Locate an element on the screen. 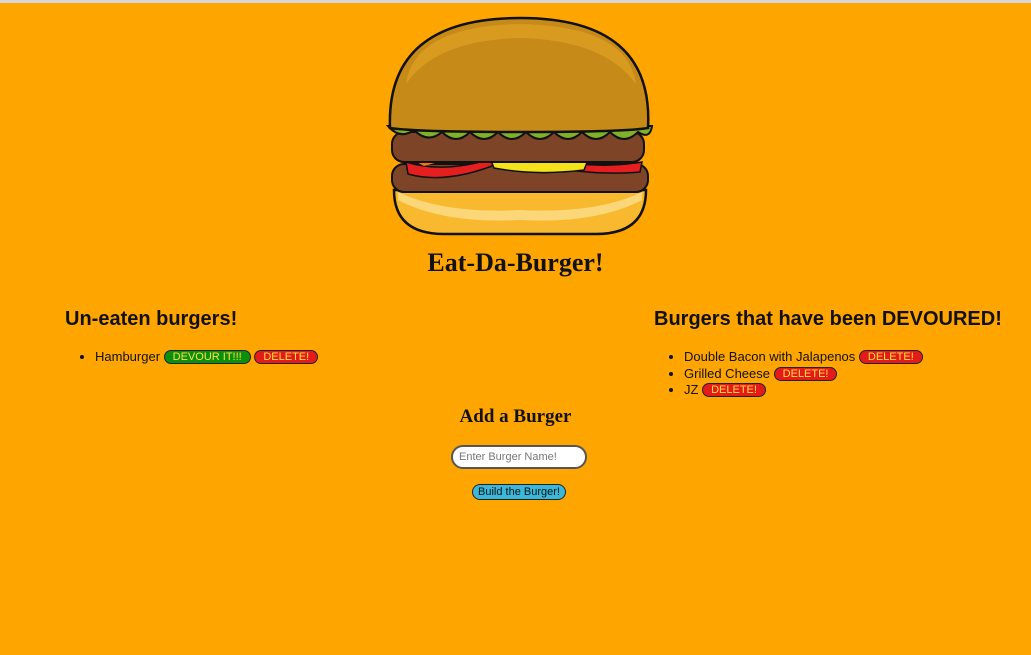  burger-name: Double Bacon with Jalapenos is located at coordinates (770, 356).